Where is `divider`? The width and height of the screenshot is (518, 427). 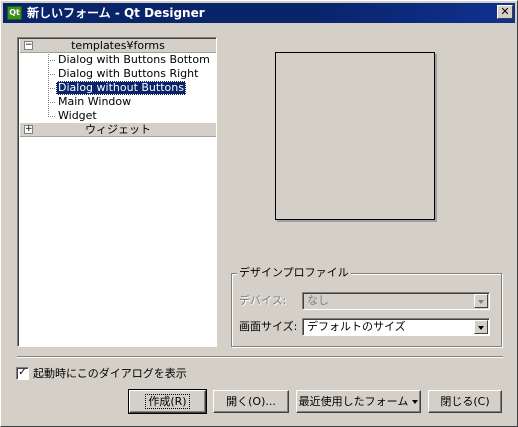 divider is located at coordinates (260, 357).